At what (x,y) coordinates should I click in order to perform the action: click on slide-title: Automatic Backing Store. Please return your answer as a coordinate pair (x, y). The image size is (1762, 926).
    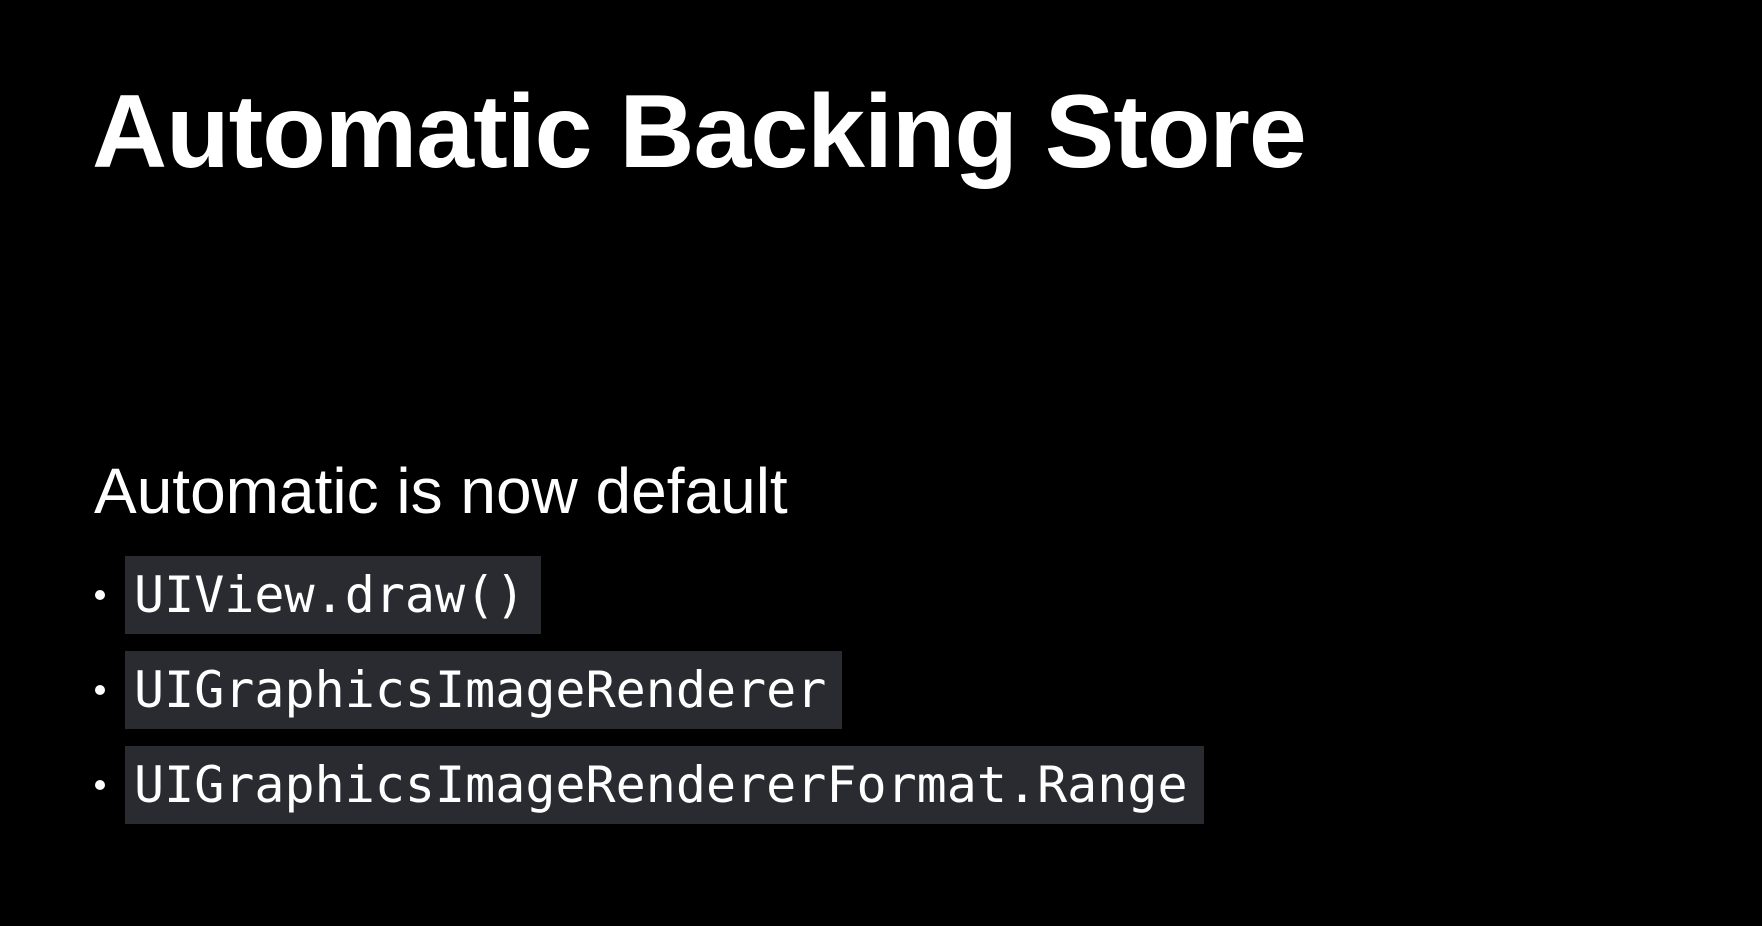
    Looking at the image, I should click on (699, 132).